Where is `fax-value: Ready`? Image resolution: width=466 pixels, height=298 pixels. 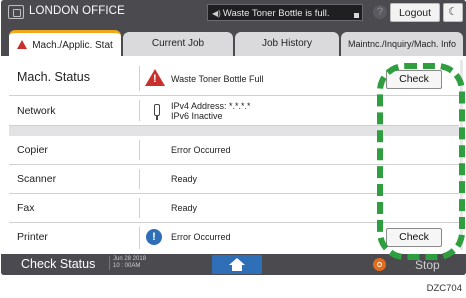
fax-value: Ready is located at coordinates (184, 208).